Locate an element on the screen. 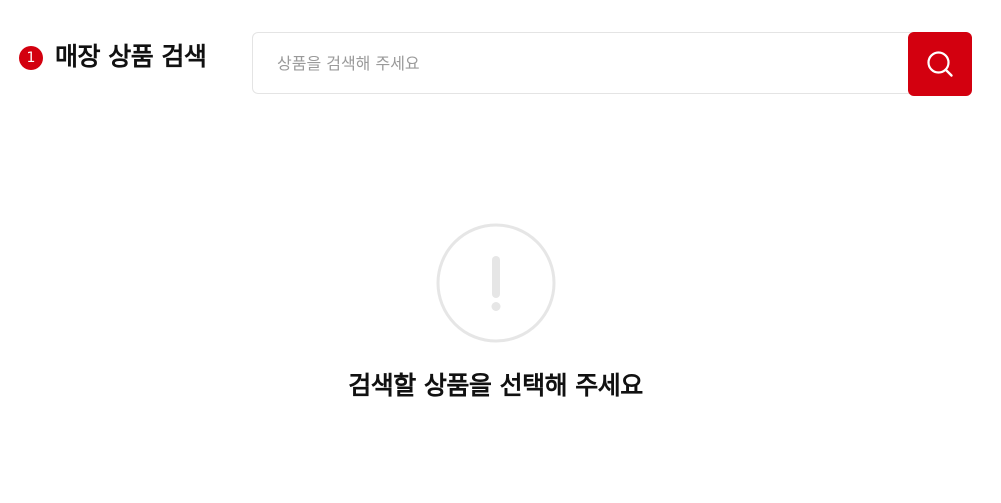  search-input is located at coordinates (578, 63).